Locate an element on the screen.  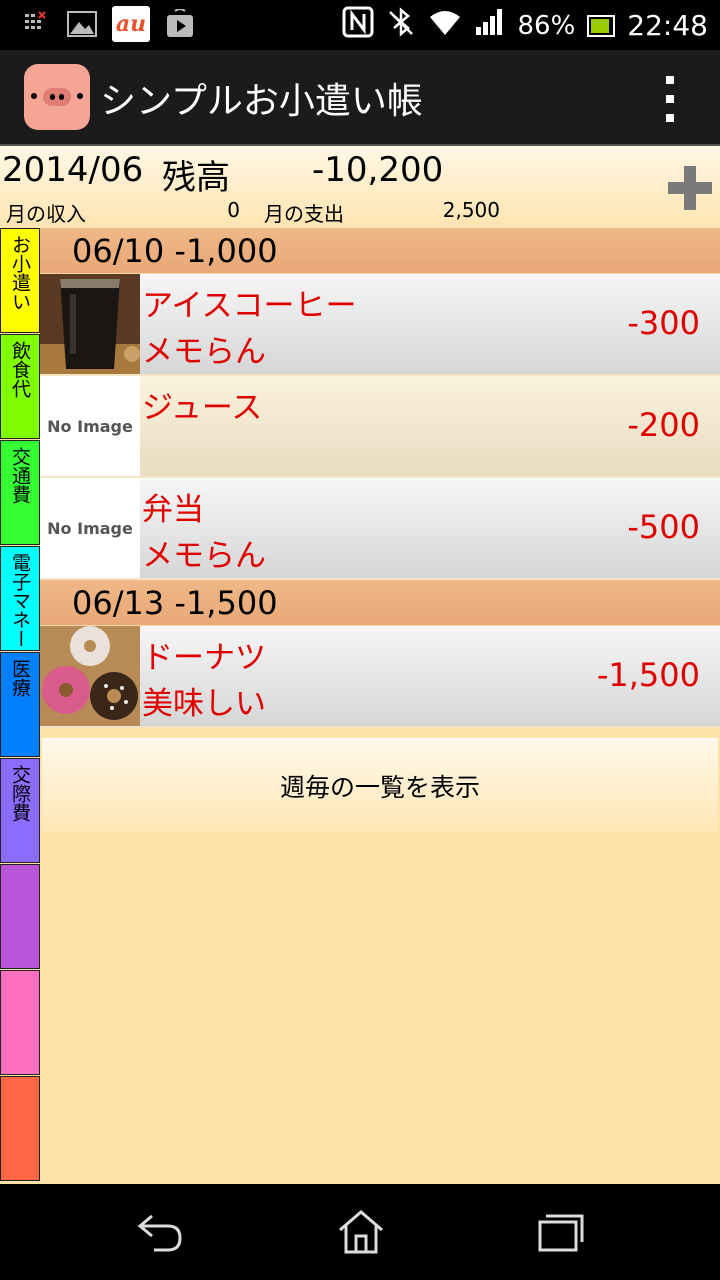
list-item: ドーナツ 美味しい -1,500 is located at coordinates (380, 677).